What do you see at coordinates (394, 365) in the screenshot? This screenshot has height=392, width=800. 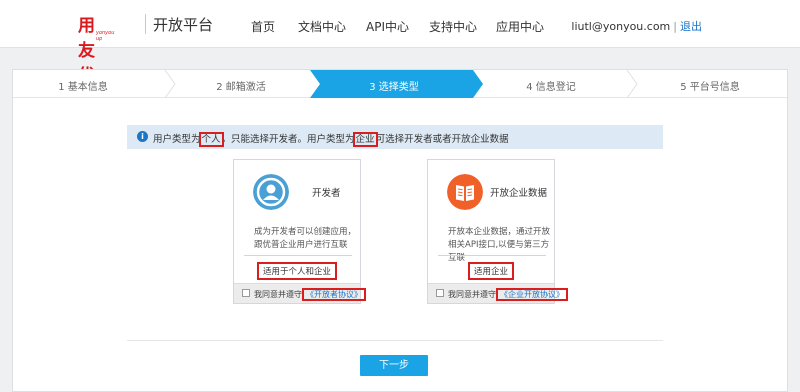 I see `next-step-button: 下一步` at bounding box center [394, 365].